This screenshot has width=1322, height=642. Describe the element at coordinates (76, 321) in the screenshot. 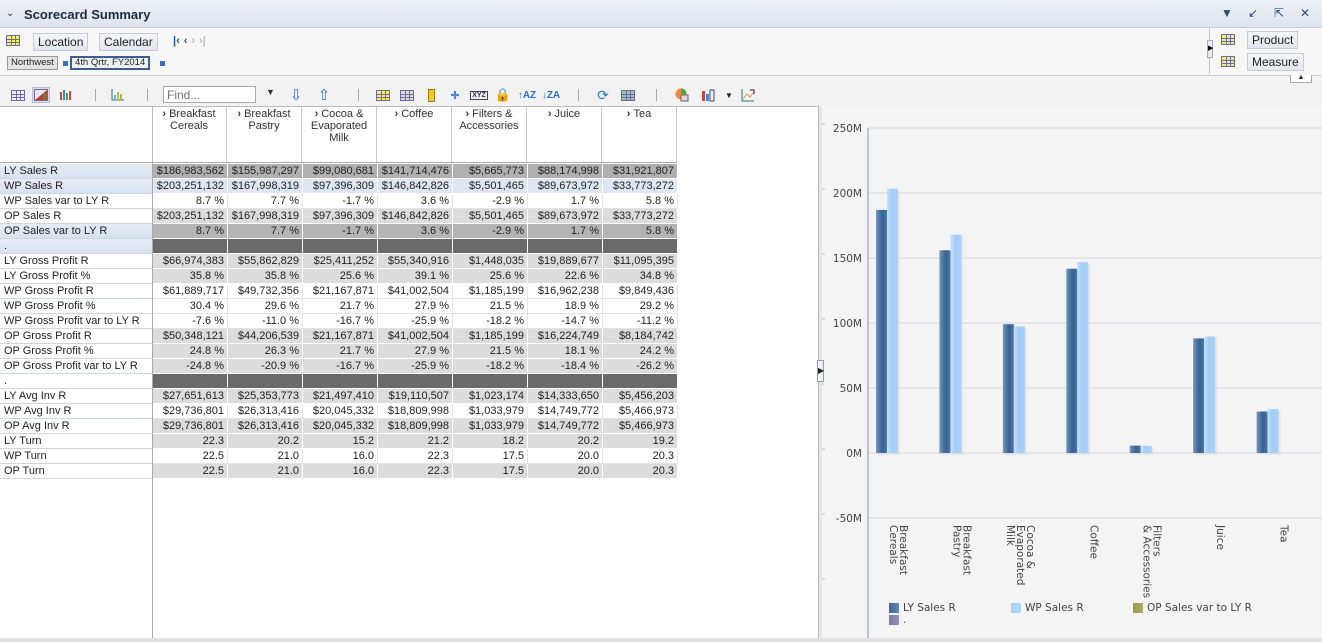

I see `row-label: WP Gross Profit var to LY R` at that location.